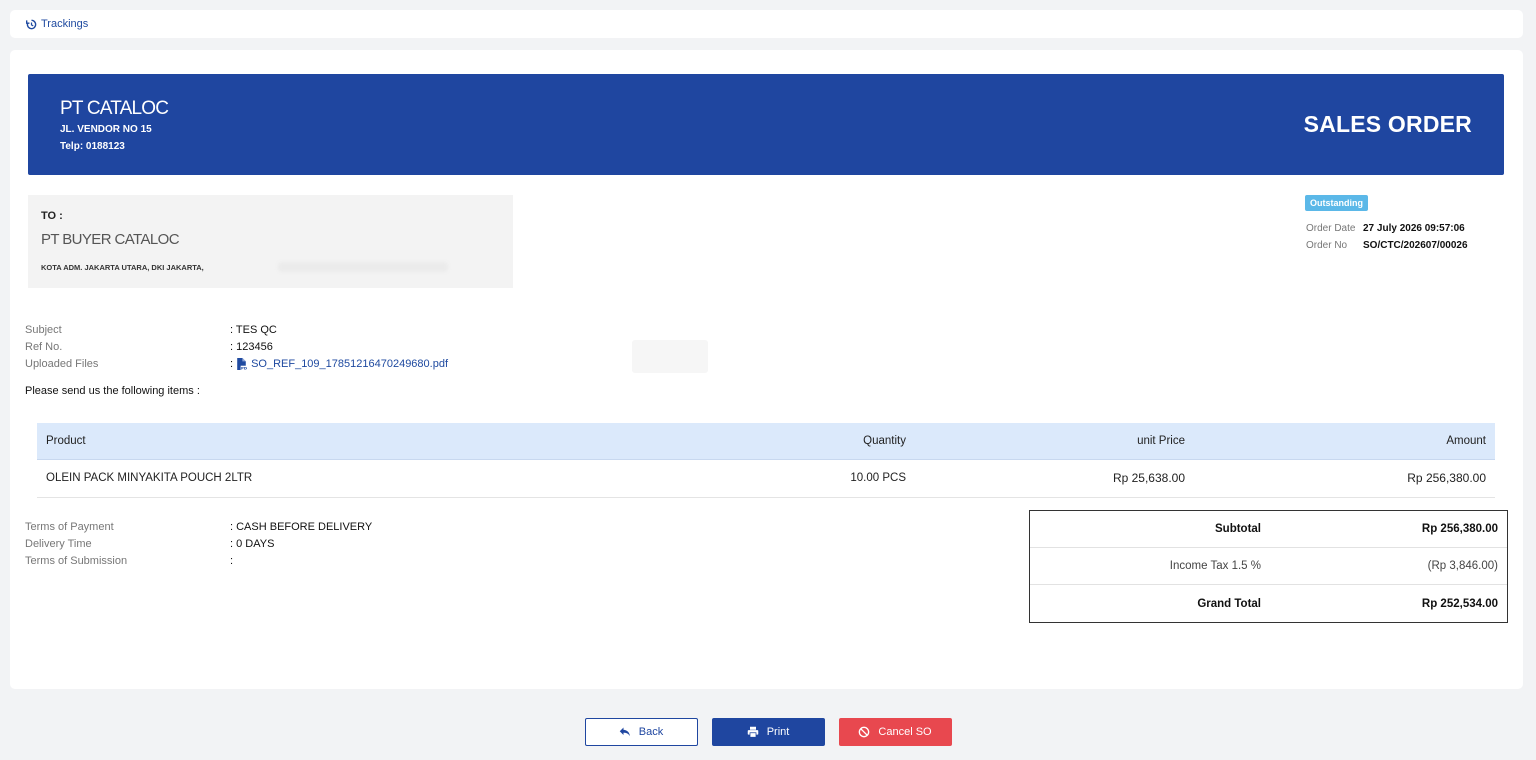  What do you see at coordinates (43, 329) in the screenshot?
I see `subject-label: Subject` at bounding box center [43, 329].